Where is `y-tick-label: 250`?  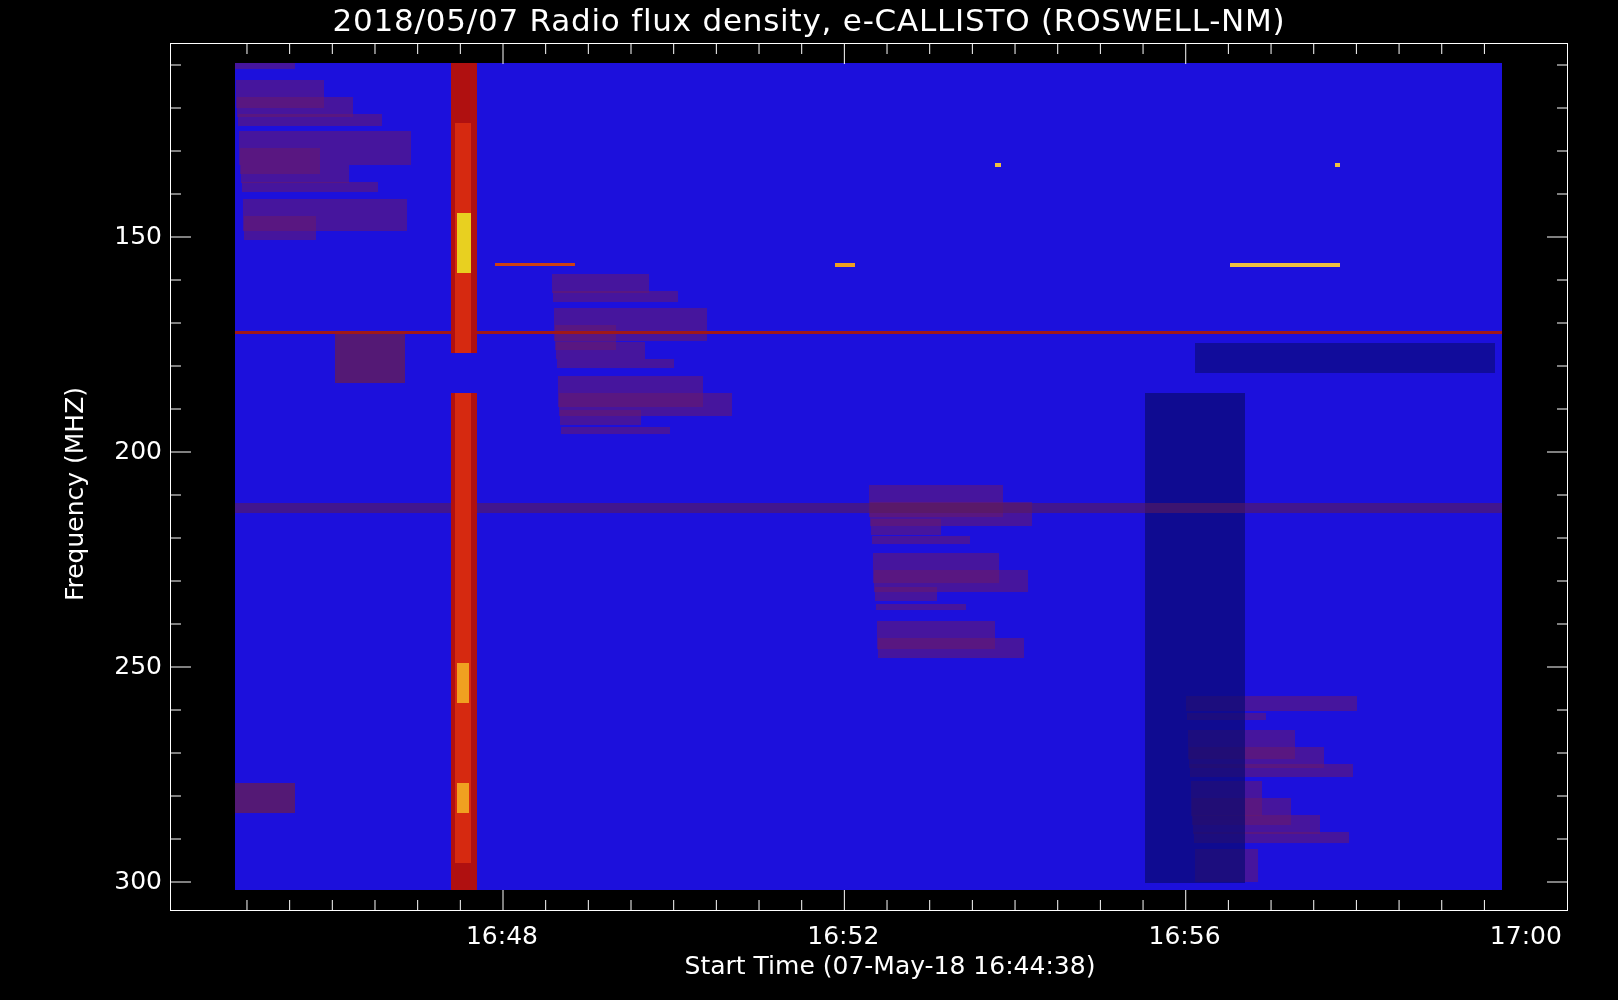
y-tick-label: 250 is located at coordinates (137, 666).